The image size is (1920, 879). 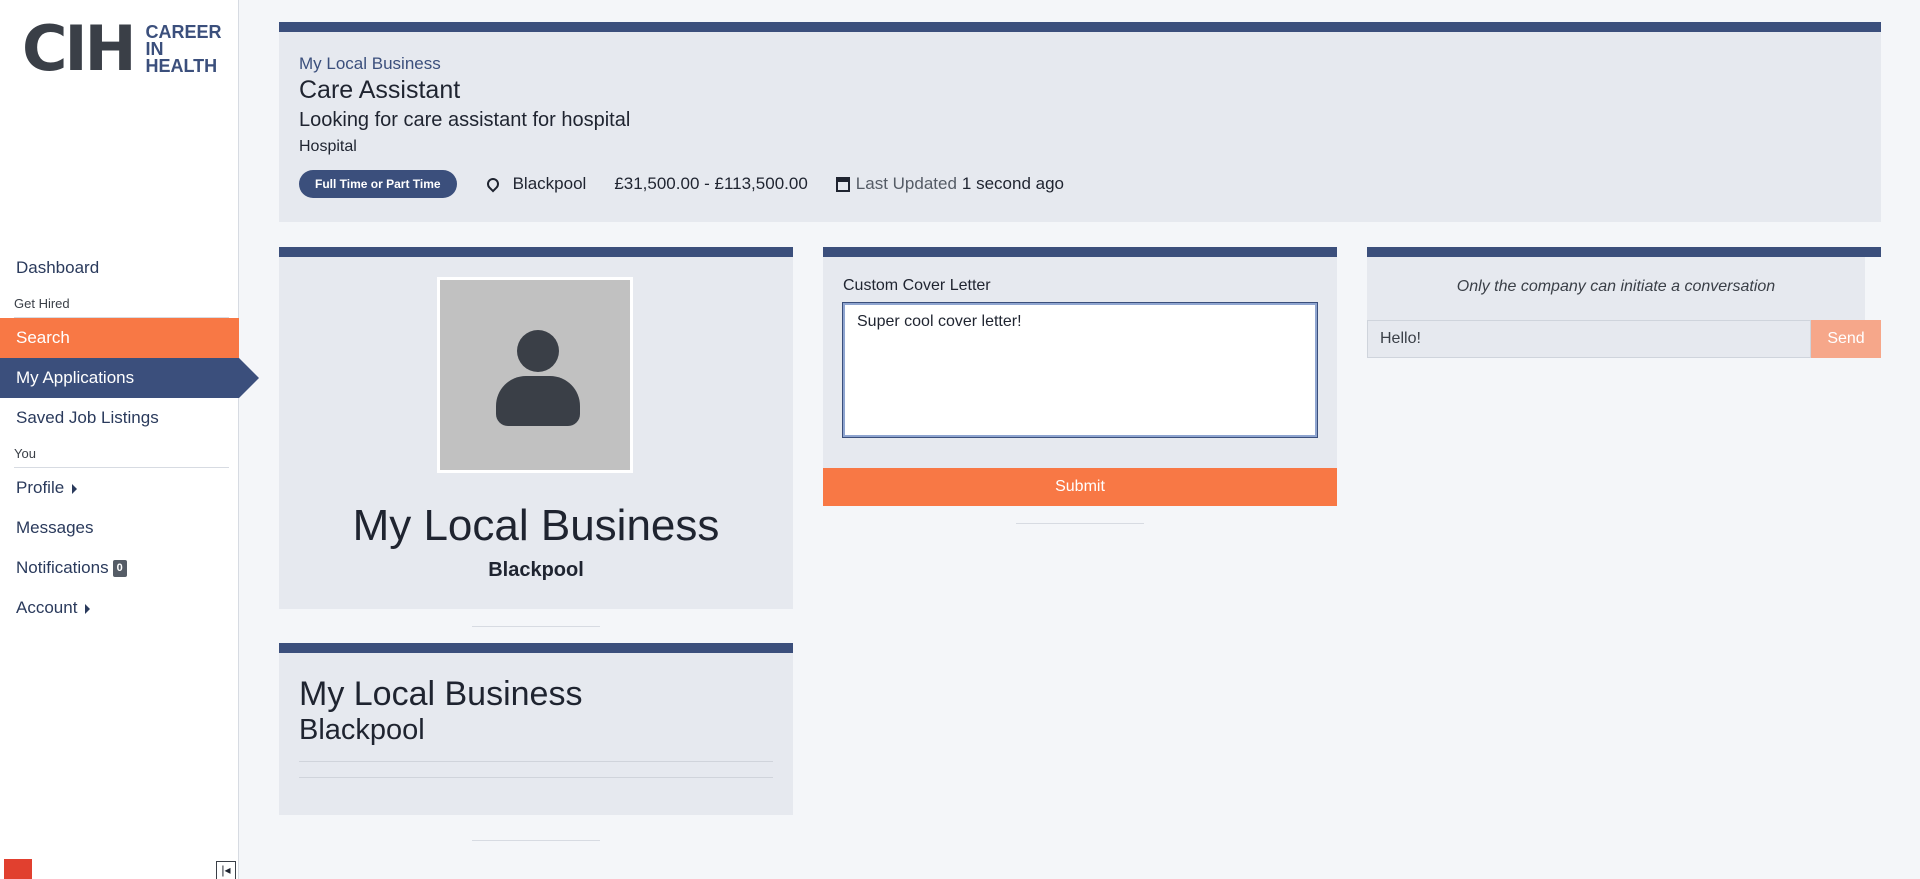 What do you see at coordinates (1080, 370) in the screenshot?
I see `cover-letter-textarea` at bounding box center [1080, 370].